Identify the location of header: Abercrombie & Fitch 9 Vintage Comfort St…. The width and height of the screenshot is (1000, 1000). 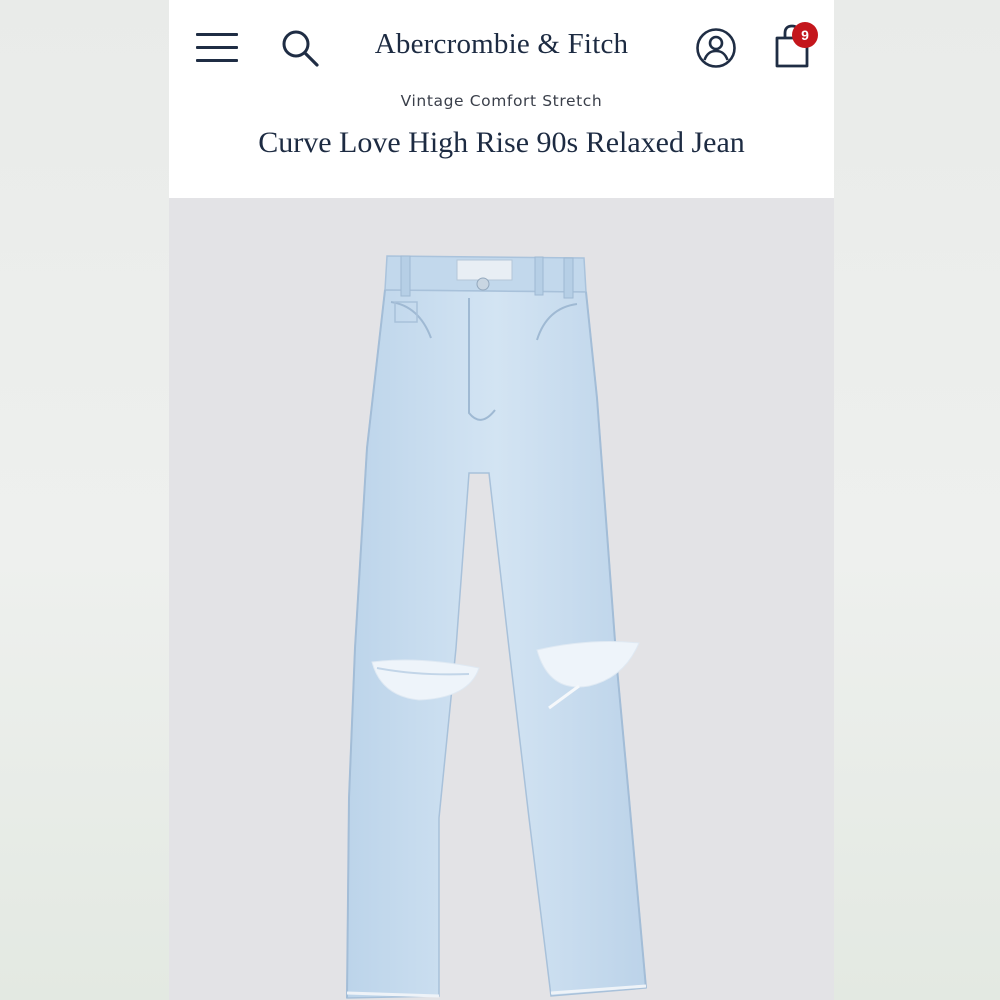
(501, 99).